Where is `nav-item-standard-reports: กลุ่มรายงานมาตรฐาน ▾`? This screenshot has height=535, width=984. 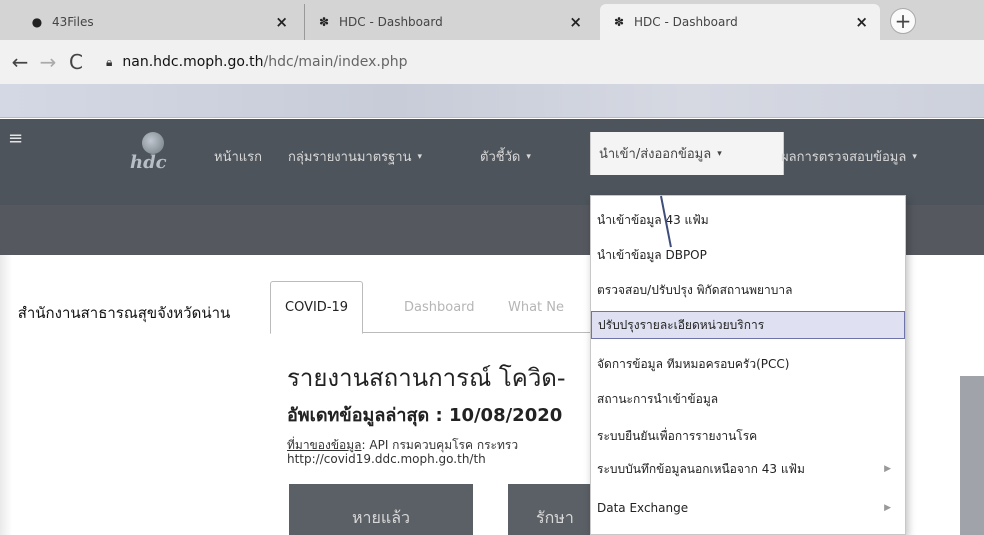
nav-item-standard-reports: กลุ่มรายงานมาตรฐาน ▾ is located at coordinates (355, 156).